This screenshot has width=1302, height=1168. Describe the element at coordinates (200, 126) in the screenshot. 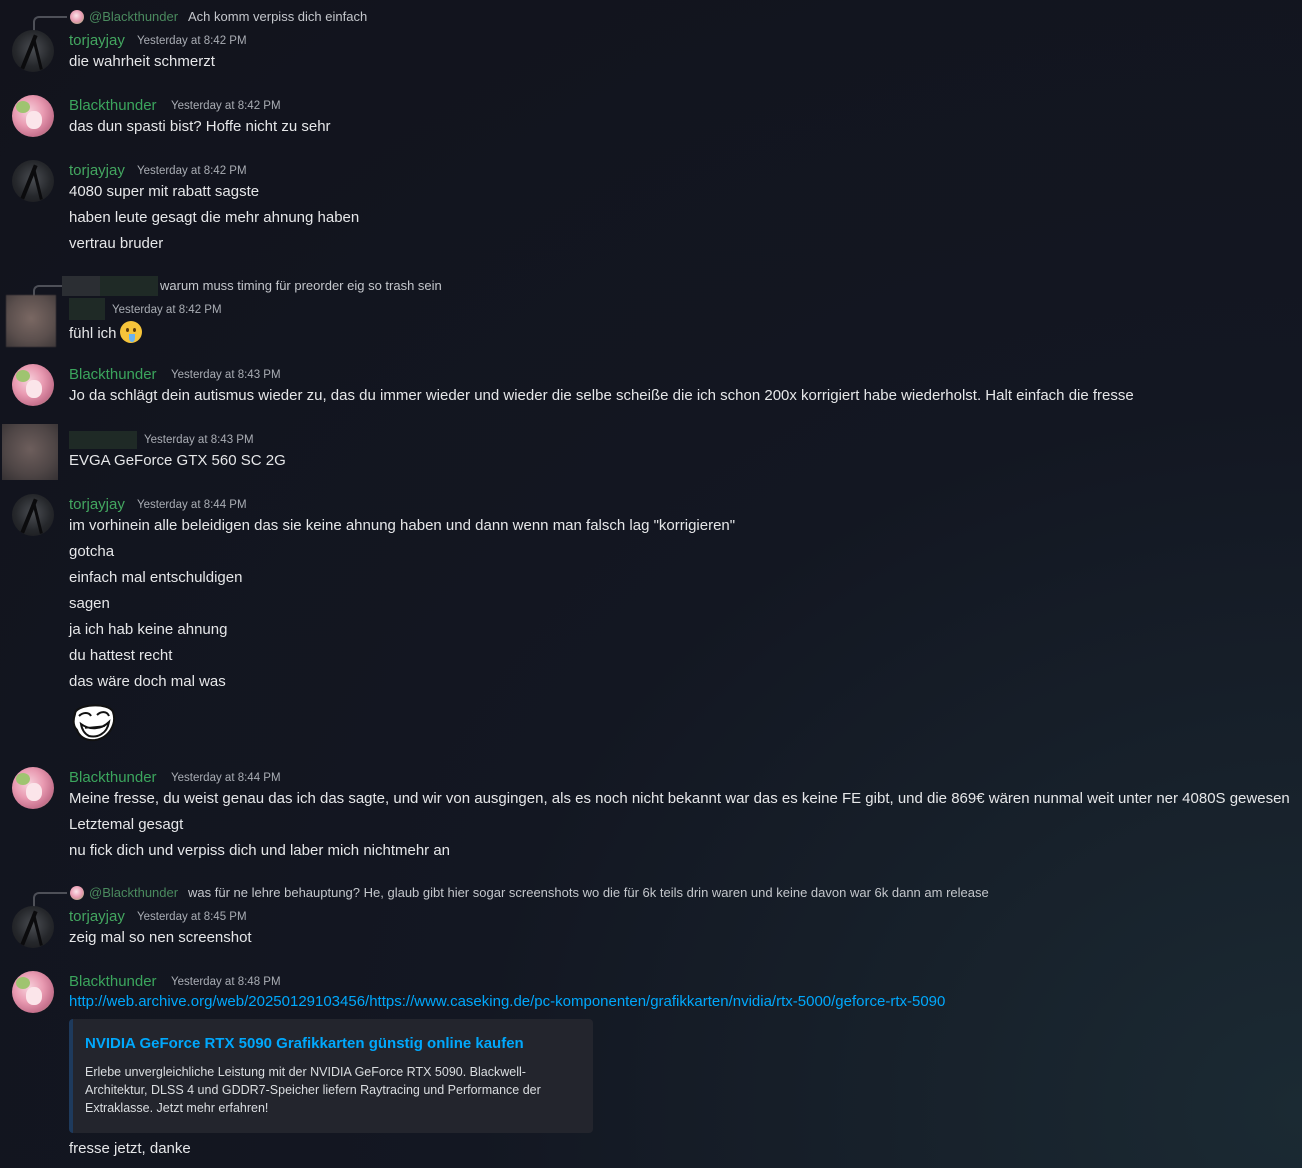

I see `message-text: das dun spasti bist? Hoffe nicht zu sehr` at that location.